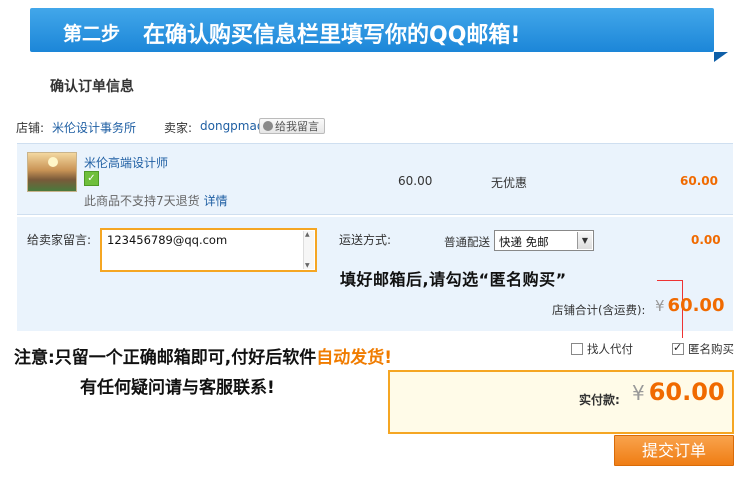 The height and width of the screenshot is (493, 750). Describe the element at coordinates (268, 126) in the screenshot. I see `chat-icon` at that location.